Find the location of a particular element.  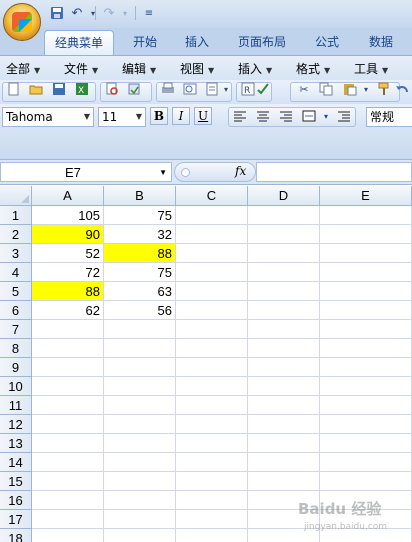

cell-c1 is located at coordinates (212, 215).